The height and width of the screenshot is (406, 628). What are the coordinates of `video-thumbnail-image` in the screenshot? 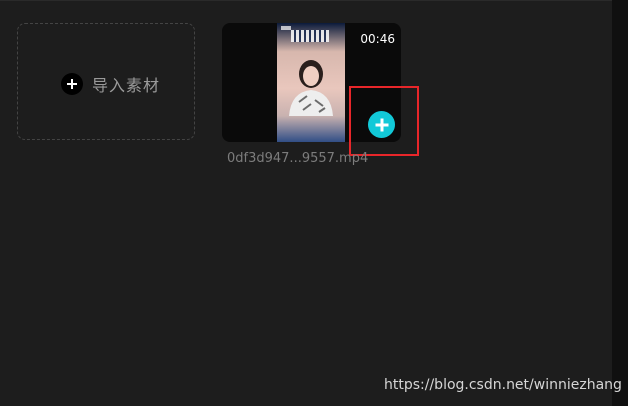 It's located at (311, 82).